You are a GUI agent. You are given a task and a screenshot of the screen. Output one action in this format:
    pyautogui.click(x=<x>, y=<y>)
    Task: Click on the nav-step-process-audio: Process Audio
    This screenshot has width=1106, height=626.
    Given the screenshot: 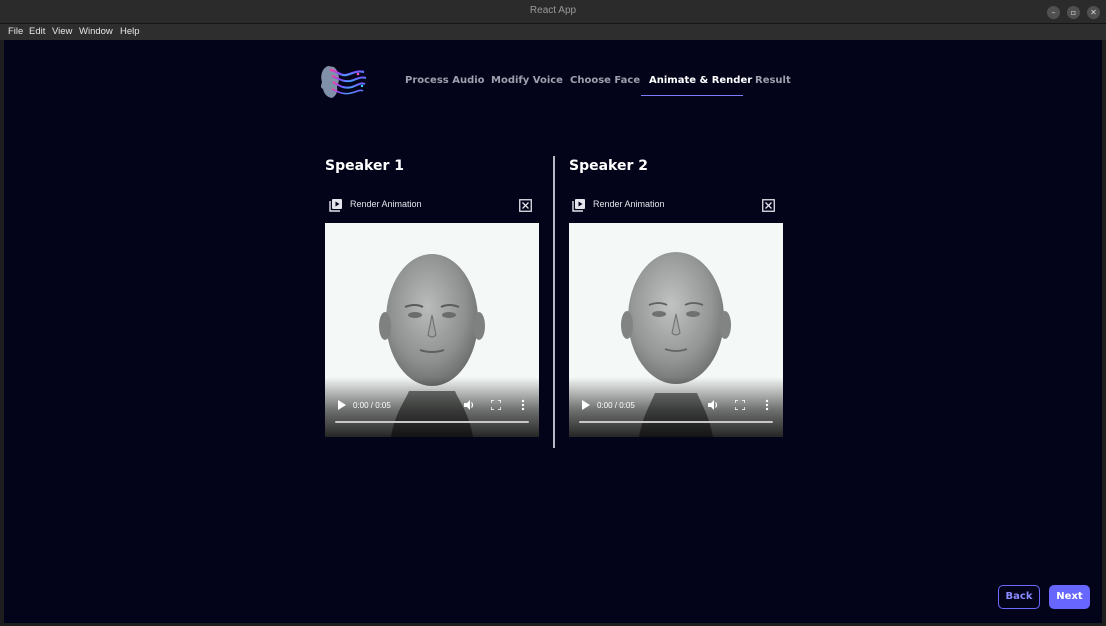 What is the action you would take?
    pyautogui.click(x=445, y=80)
    